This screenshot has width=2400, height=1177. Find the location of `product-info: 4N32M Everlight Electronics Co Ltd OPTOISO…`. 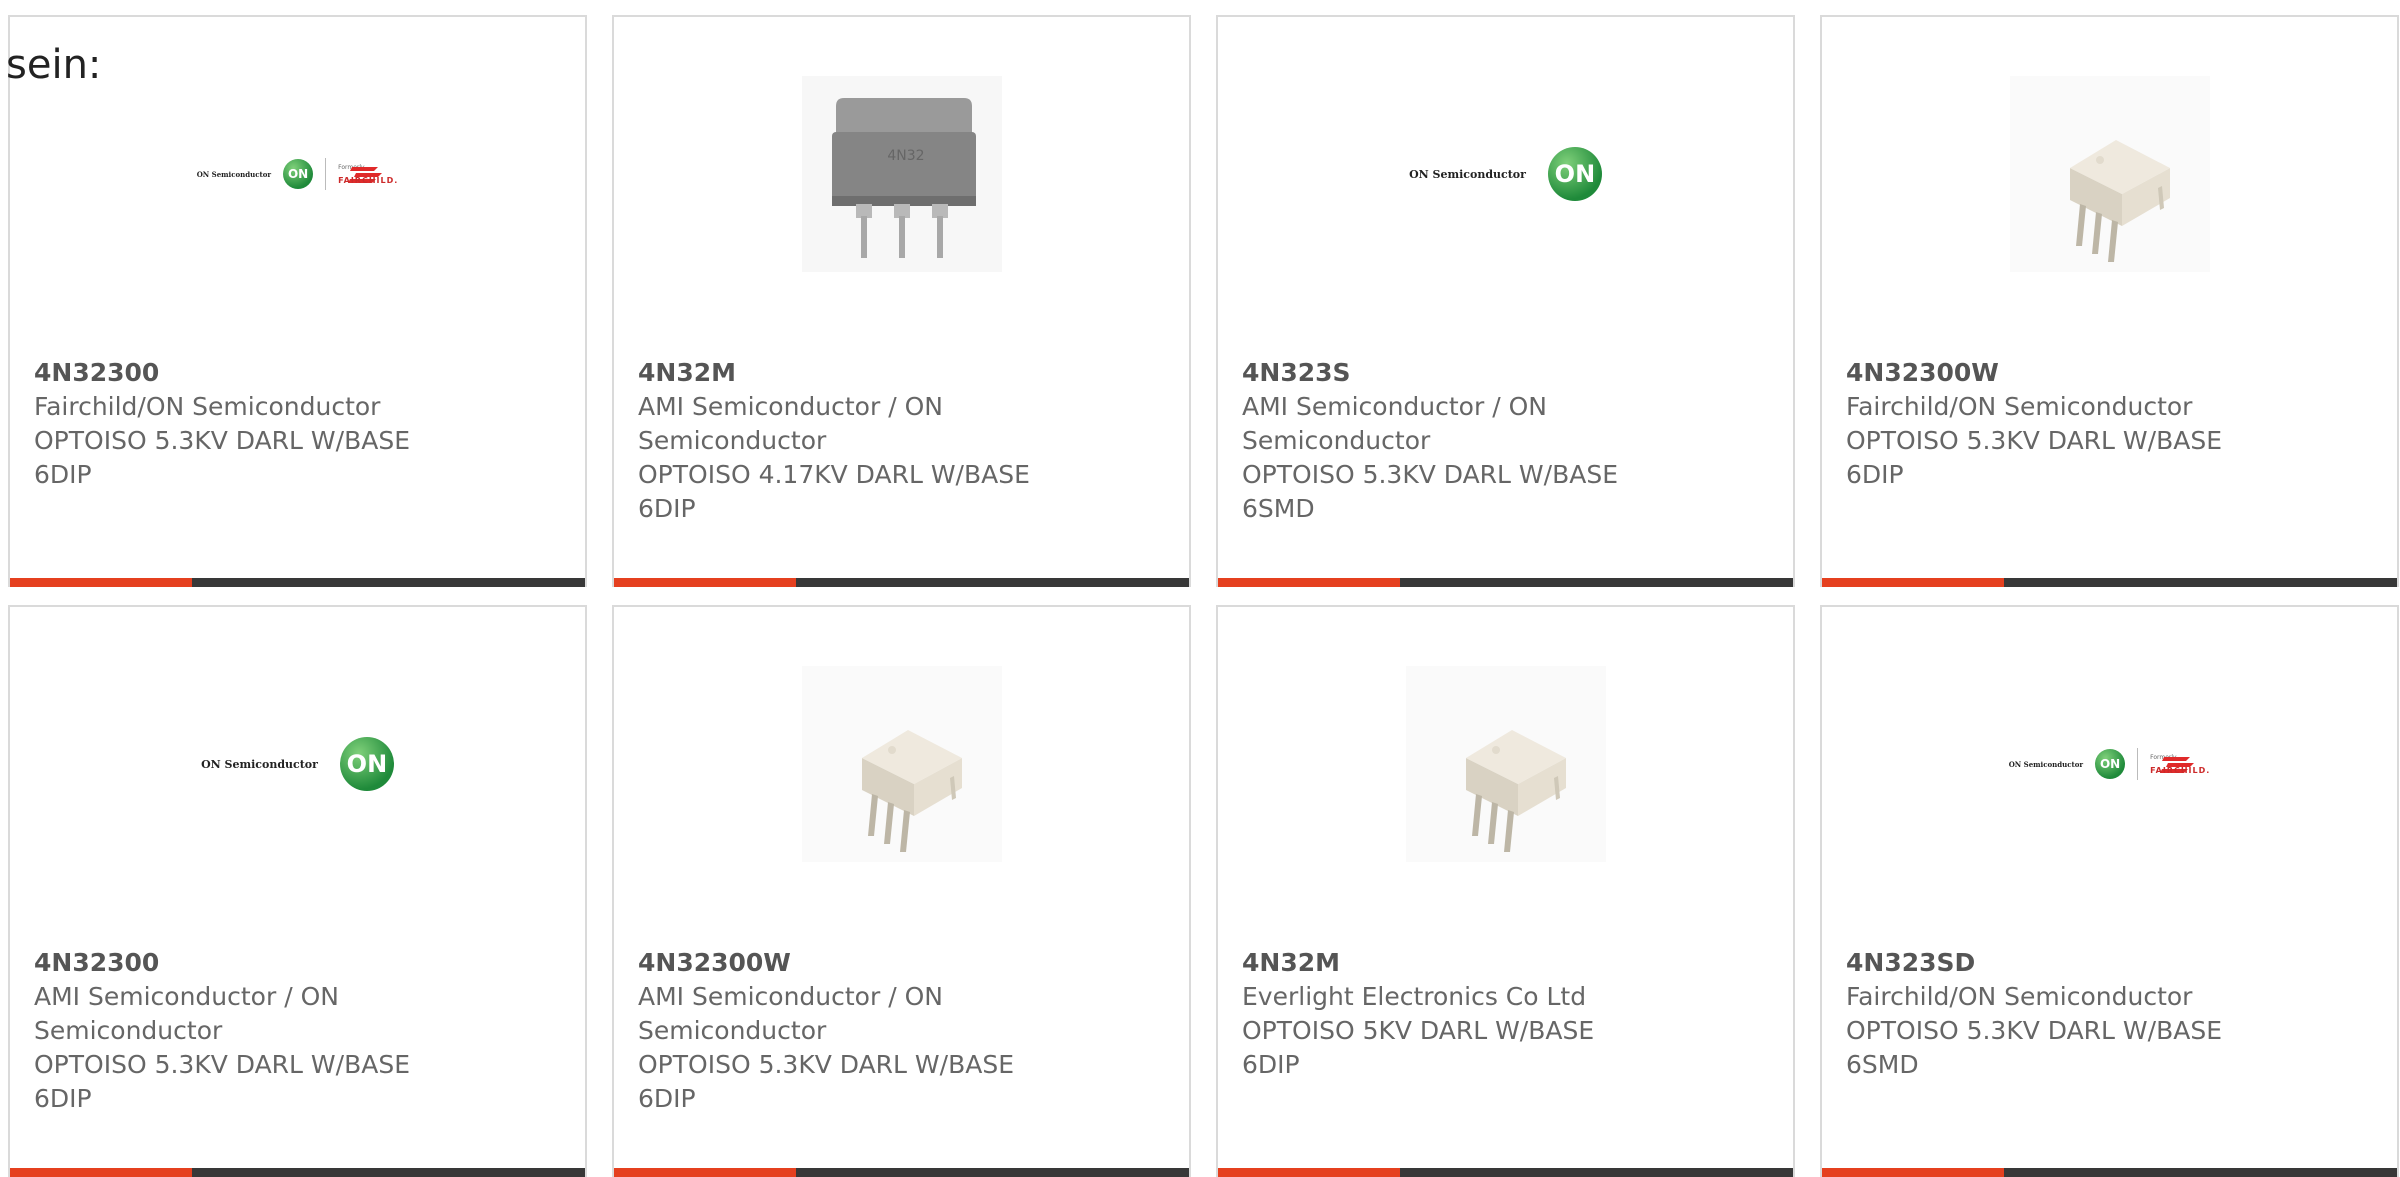

product-info: 4N32M Everlight Electronics Co Ltd OPTOISO… is located at coordinates (1507, 1014).